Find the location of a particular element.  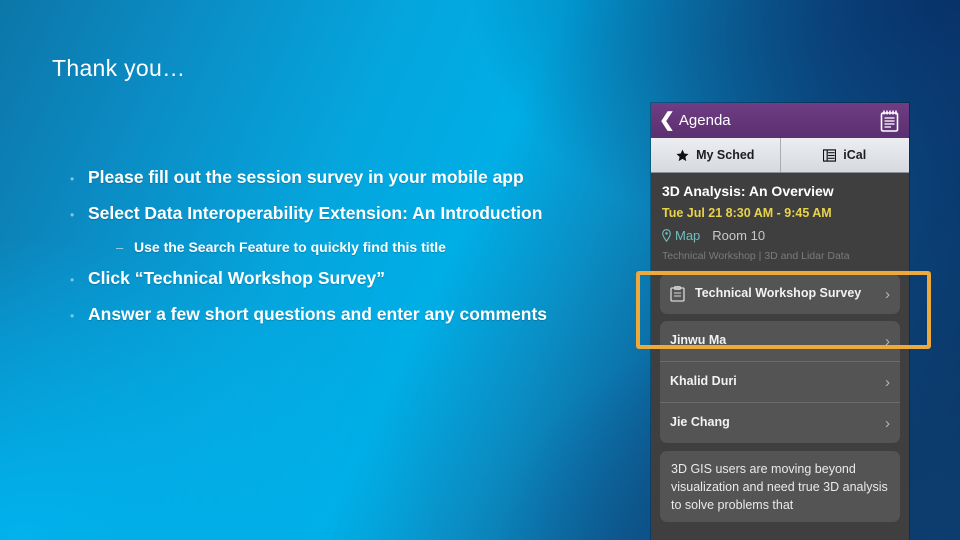

speaker-name: Khalid Duri is located at coordinates (703, 381).